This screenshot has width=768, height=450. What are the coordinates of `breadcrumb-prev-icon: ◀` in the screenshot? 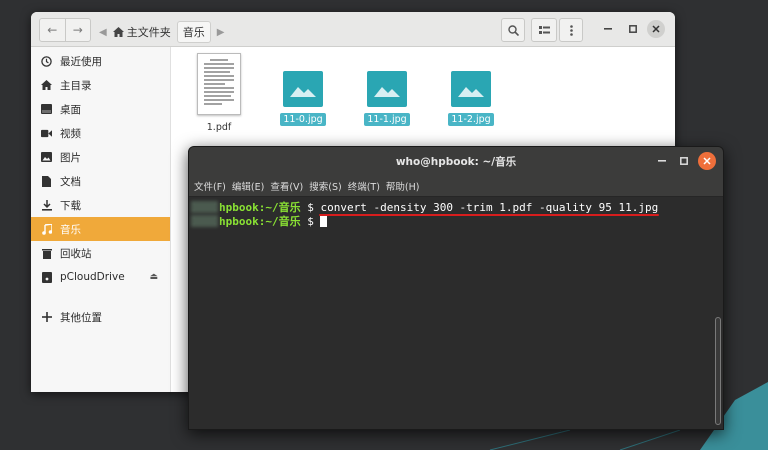 It's located at (103, 32).